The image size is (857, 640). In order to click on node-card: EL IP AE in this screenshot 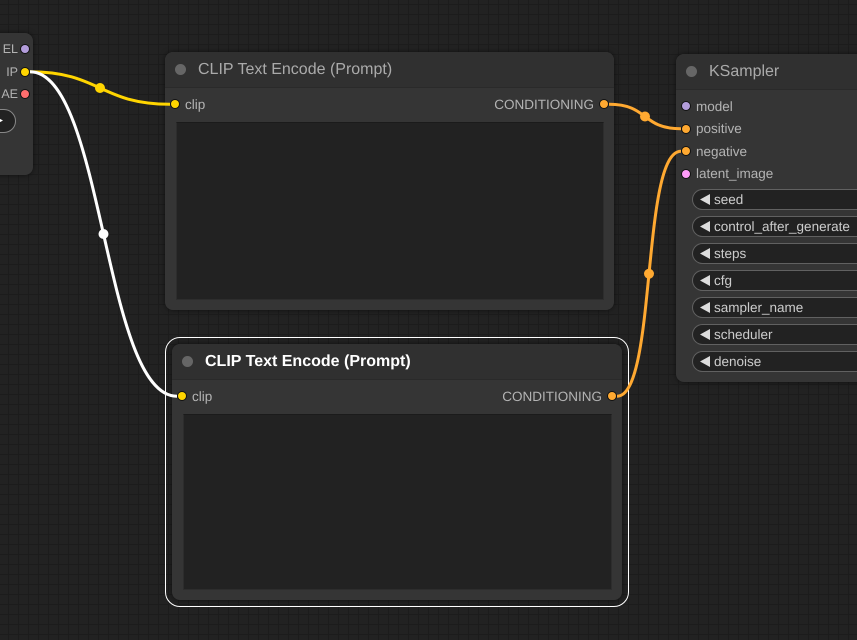, I will do `click(16, 104)`.